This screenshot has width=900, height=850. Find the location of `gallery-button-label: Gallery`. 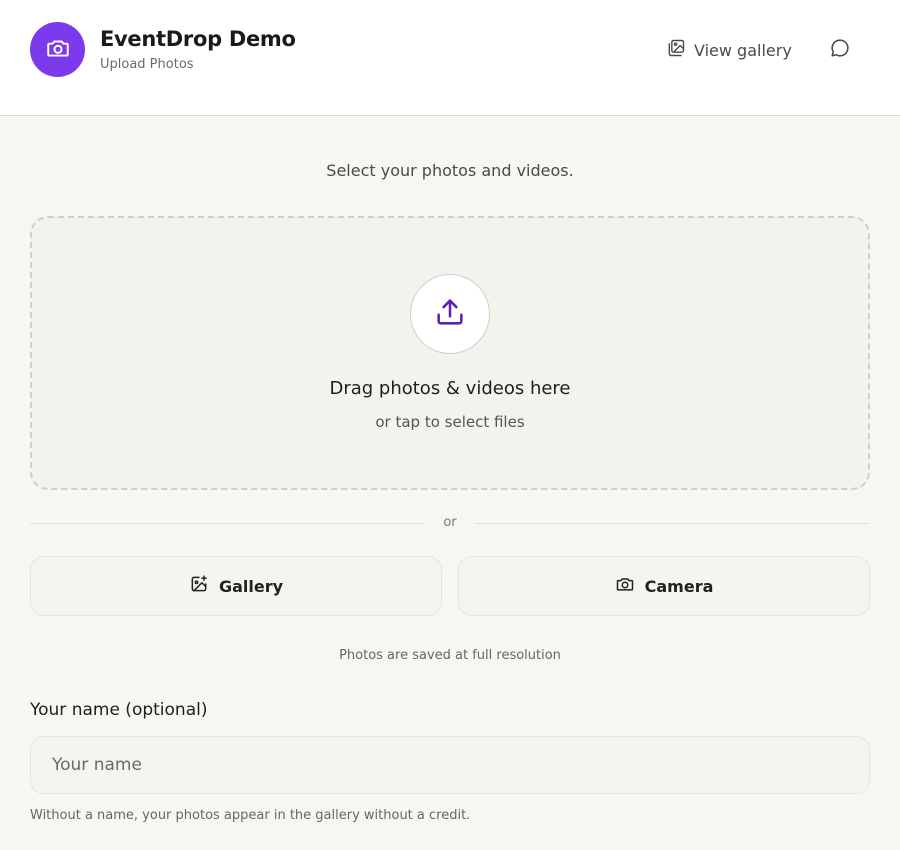

gallery-button-label: Gallery is located at coordinates (251, 586).